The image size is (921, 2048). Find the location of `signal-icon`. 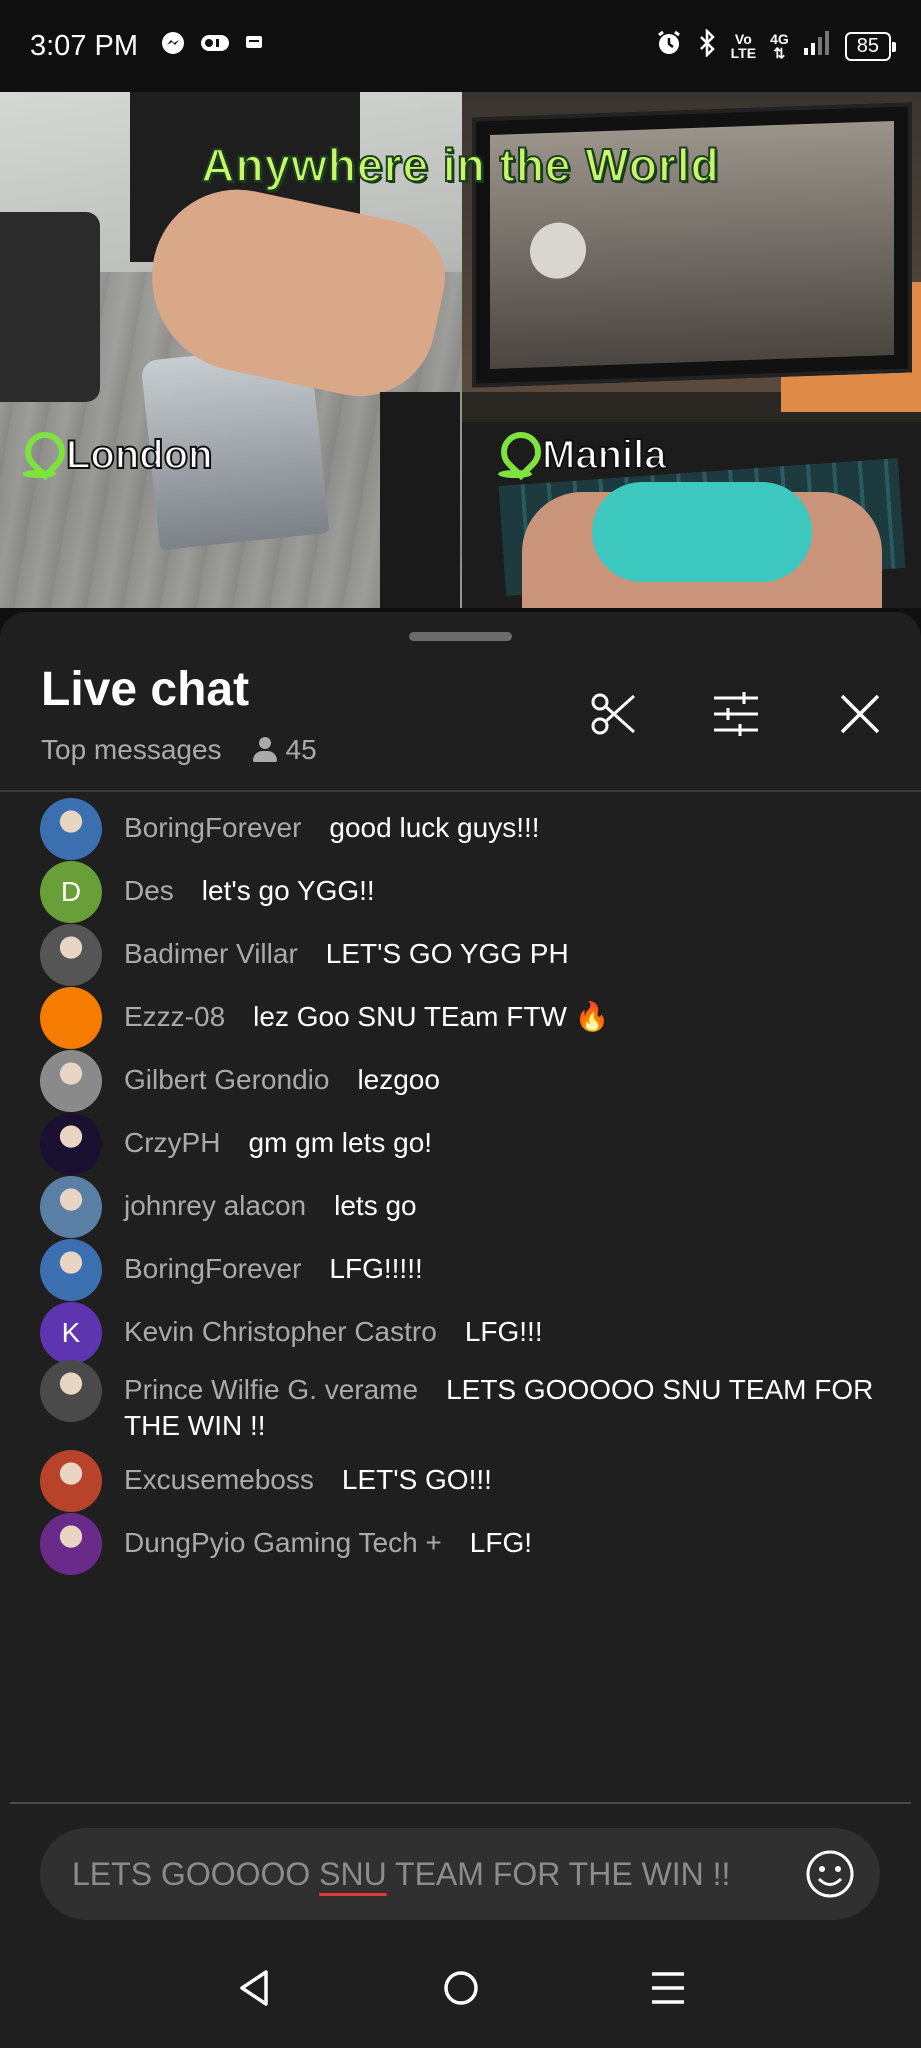

signal-icon is located at coordinates (817, 46).